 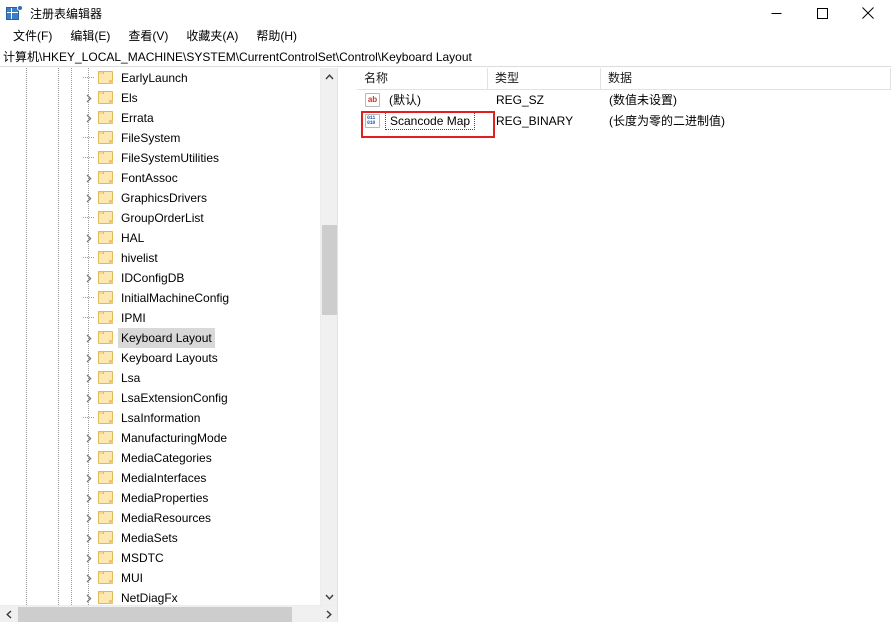 What do you see at coordinates (445, 36) in the screenshot?
I see `menu-bar: 文件(F) 编辑(E) 查看(V) 收藏夹(A) 帮助(H)` at bounding box center [445, 36].